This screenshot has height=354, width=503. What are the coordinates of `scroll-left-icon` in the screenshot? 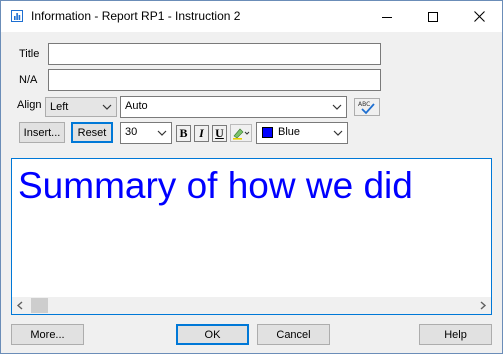 It's located at (20, 305).